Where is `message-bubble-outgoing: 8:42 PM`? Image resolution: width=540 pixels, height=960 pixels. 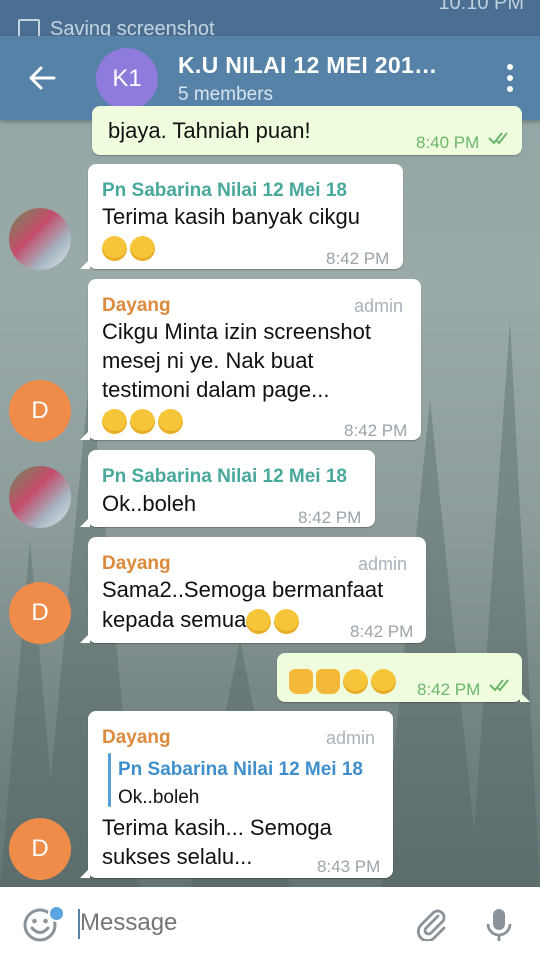
message-bubble-outgoing: 8:42 PM is located at coordinates (403, 677).